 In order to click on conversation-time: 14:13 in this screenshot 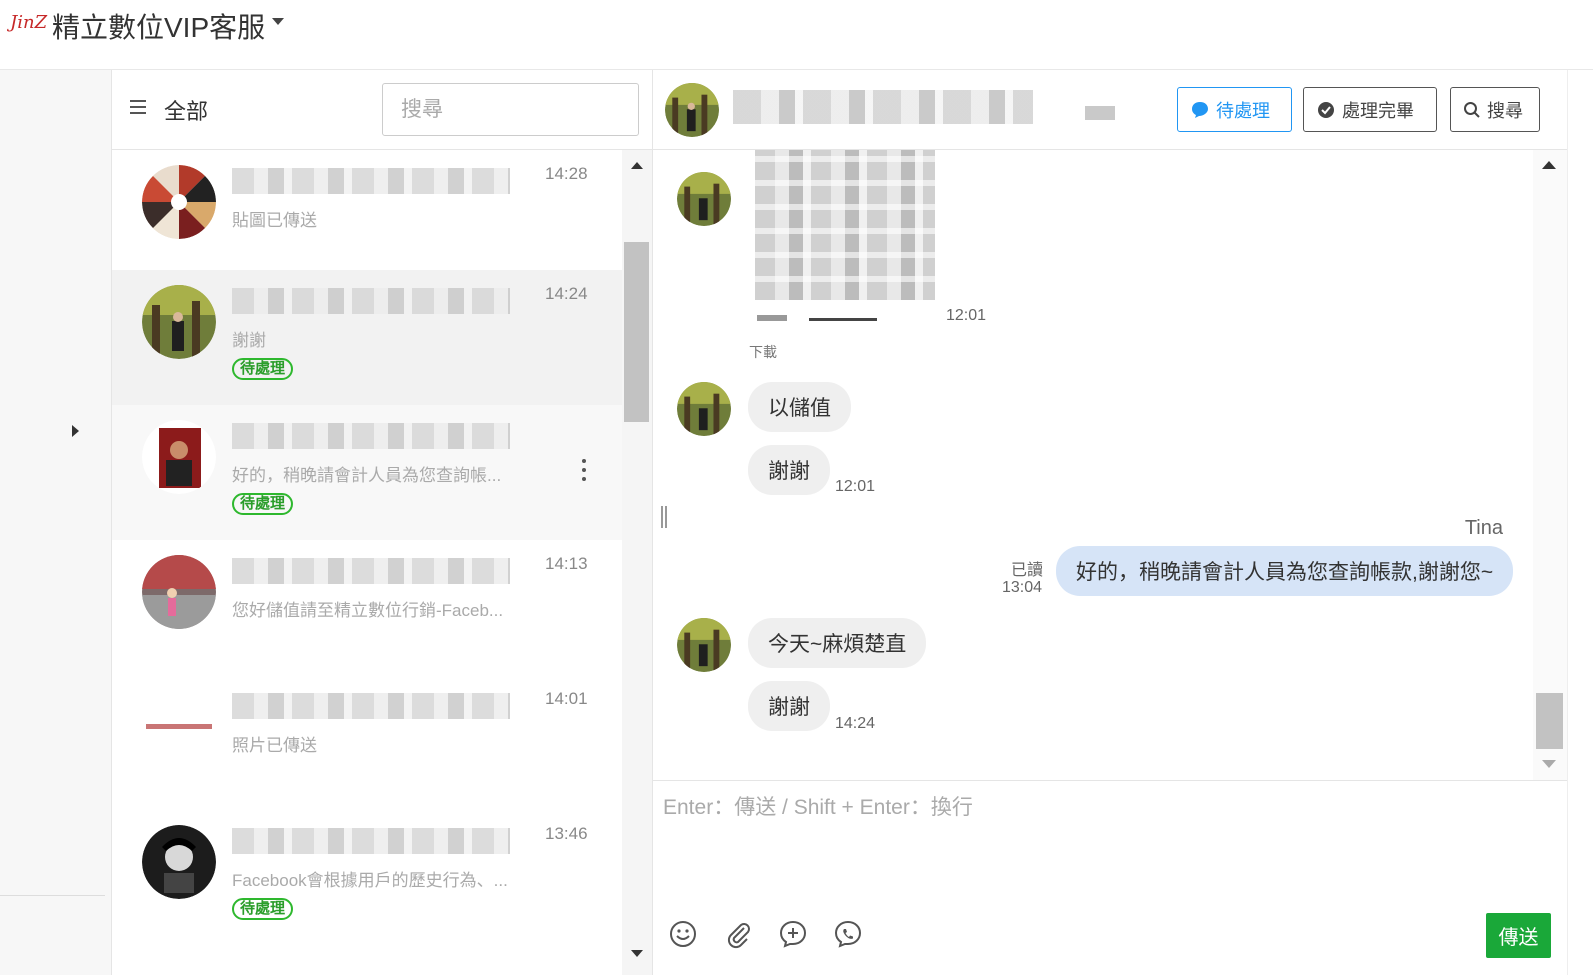, I will do `click(566, 563)`.